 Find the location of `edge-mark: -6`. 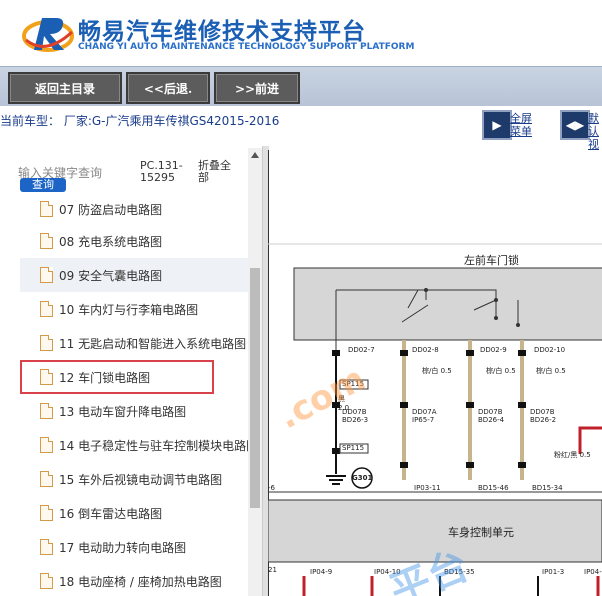

edge-mark: -6 is located at coordinates (271, 488).